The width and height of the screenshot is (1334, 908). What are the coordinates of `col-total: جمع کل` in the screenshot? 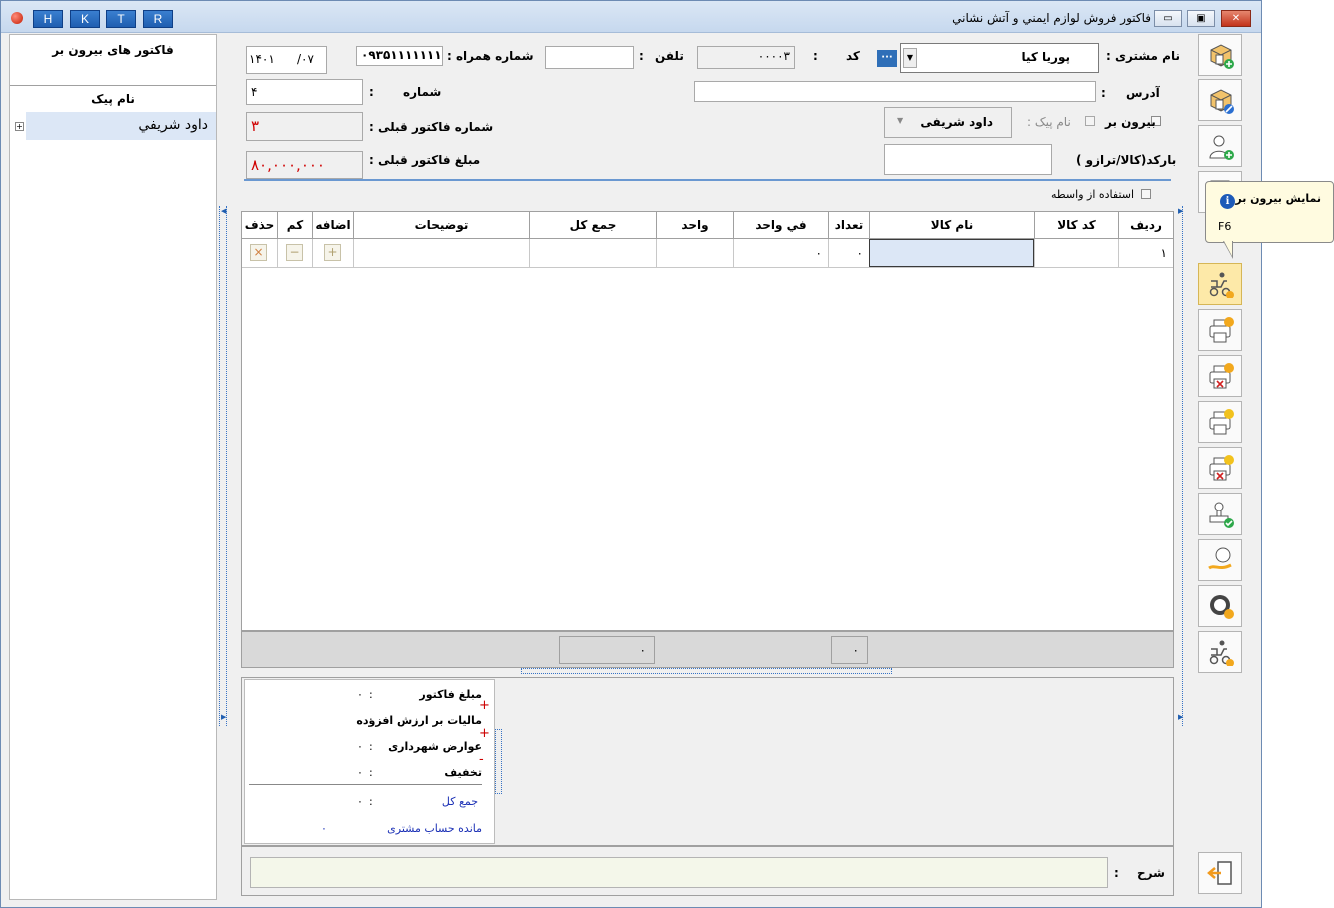 It's located at (592, 225).